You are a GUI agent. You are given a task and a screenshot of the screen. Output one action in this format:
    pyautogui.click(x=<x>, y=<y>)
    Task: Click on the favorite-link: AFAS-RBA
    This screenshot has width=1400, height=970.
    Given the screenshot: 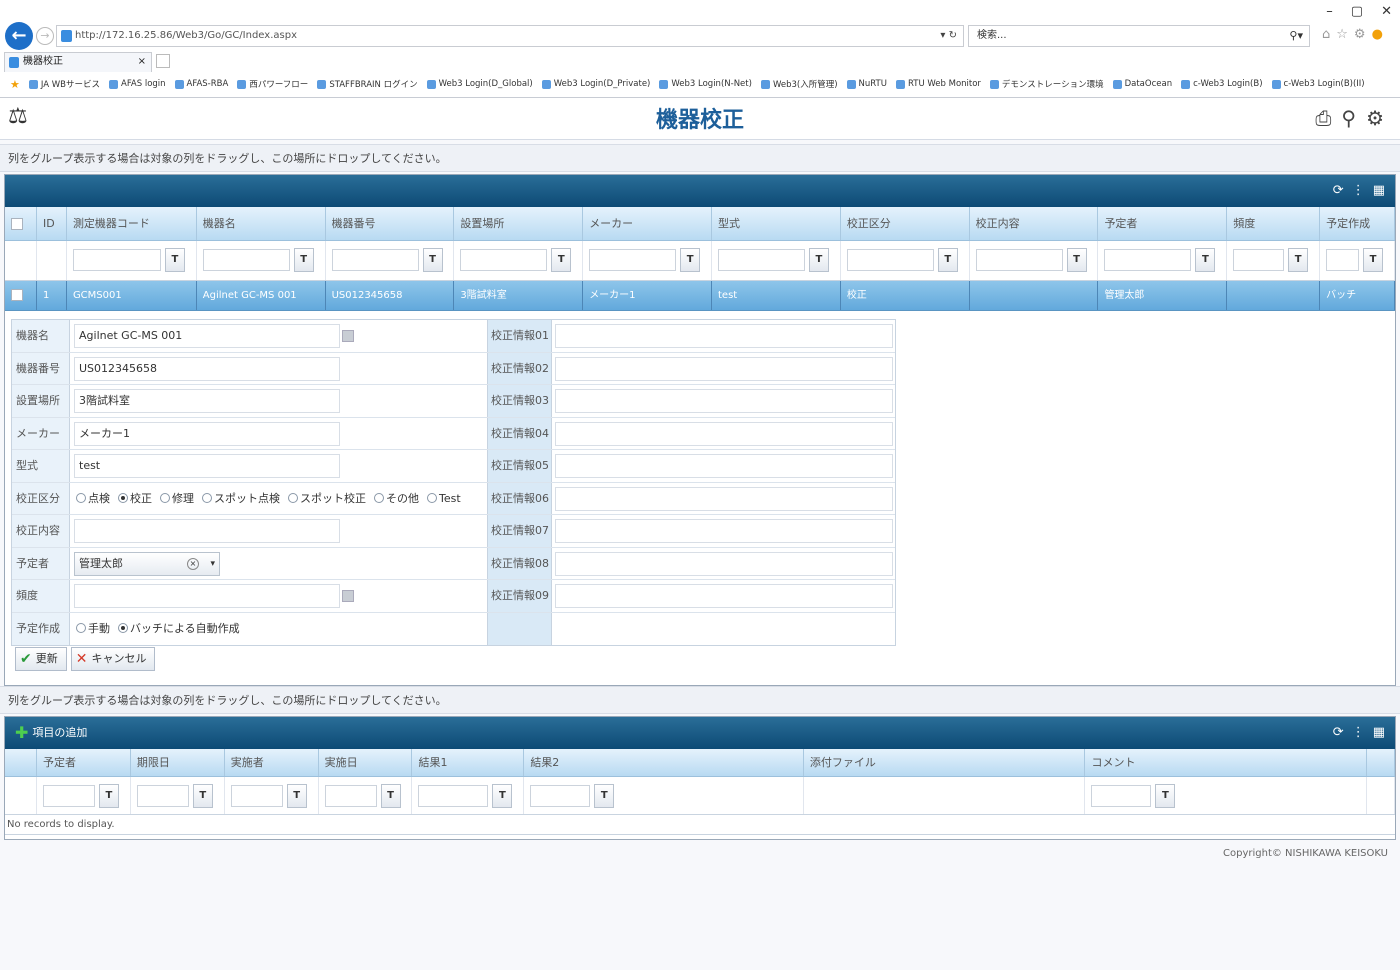 What is the action you would take?
    pyautogui.click(x=201, y=84)
    